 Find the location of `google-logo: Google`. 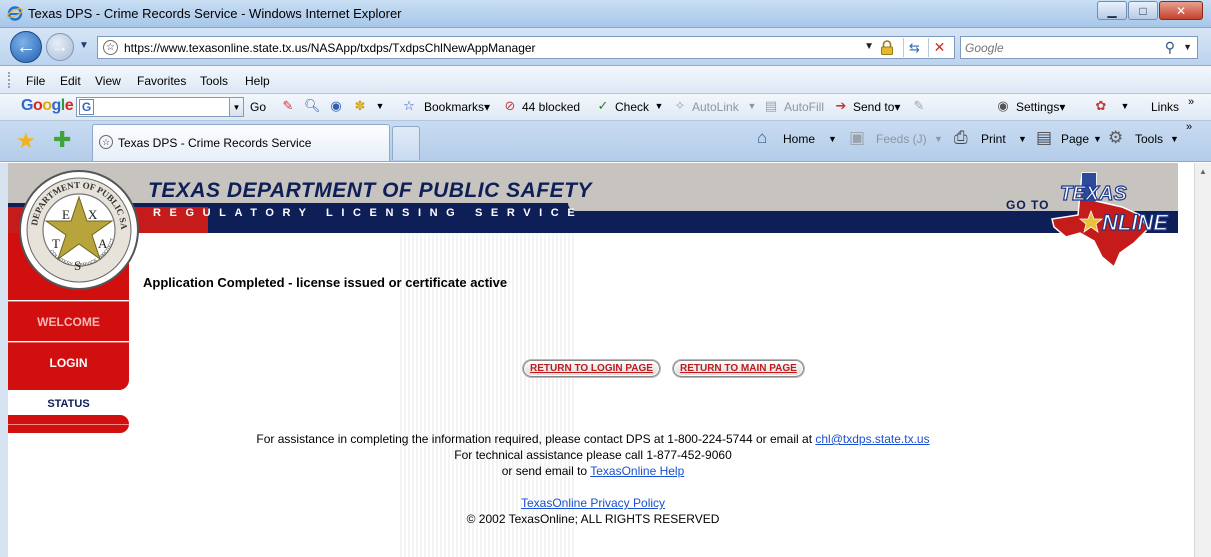

google-logo: Google is located at coordinates (47, 106).